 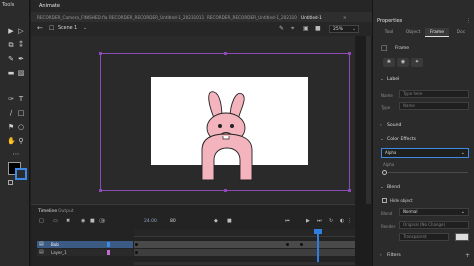 What do you see at coordinates (382, 139) in the screenshot?
I see `color-effects-chevron-icon: ⌄` at bounding box center [382, 139].